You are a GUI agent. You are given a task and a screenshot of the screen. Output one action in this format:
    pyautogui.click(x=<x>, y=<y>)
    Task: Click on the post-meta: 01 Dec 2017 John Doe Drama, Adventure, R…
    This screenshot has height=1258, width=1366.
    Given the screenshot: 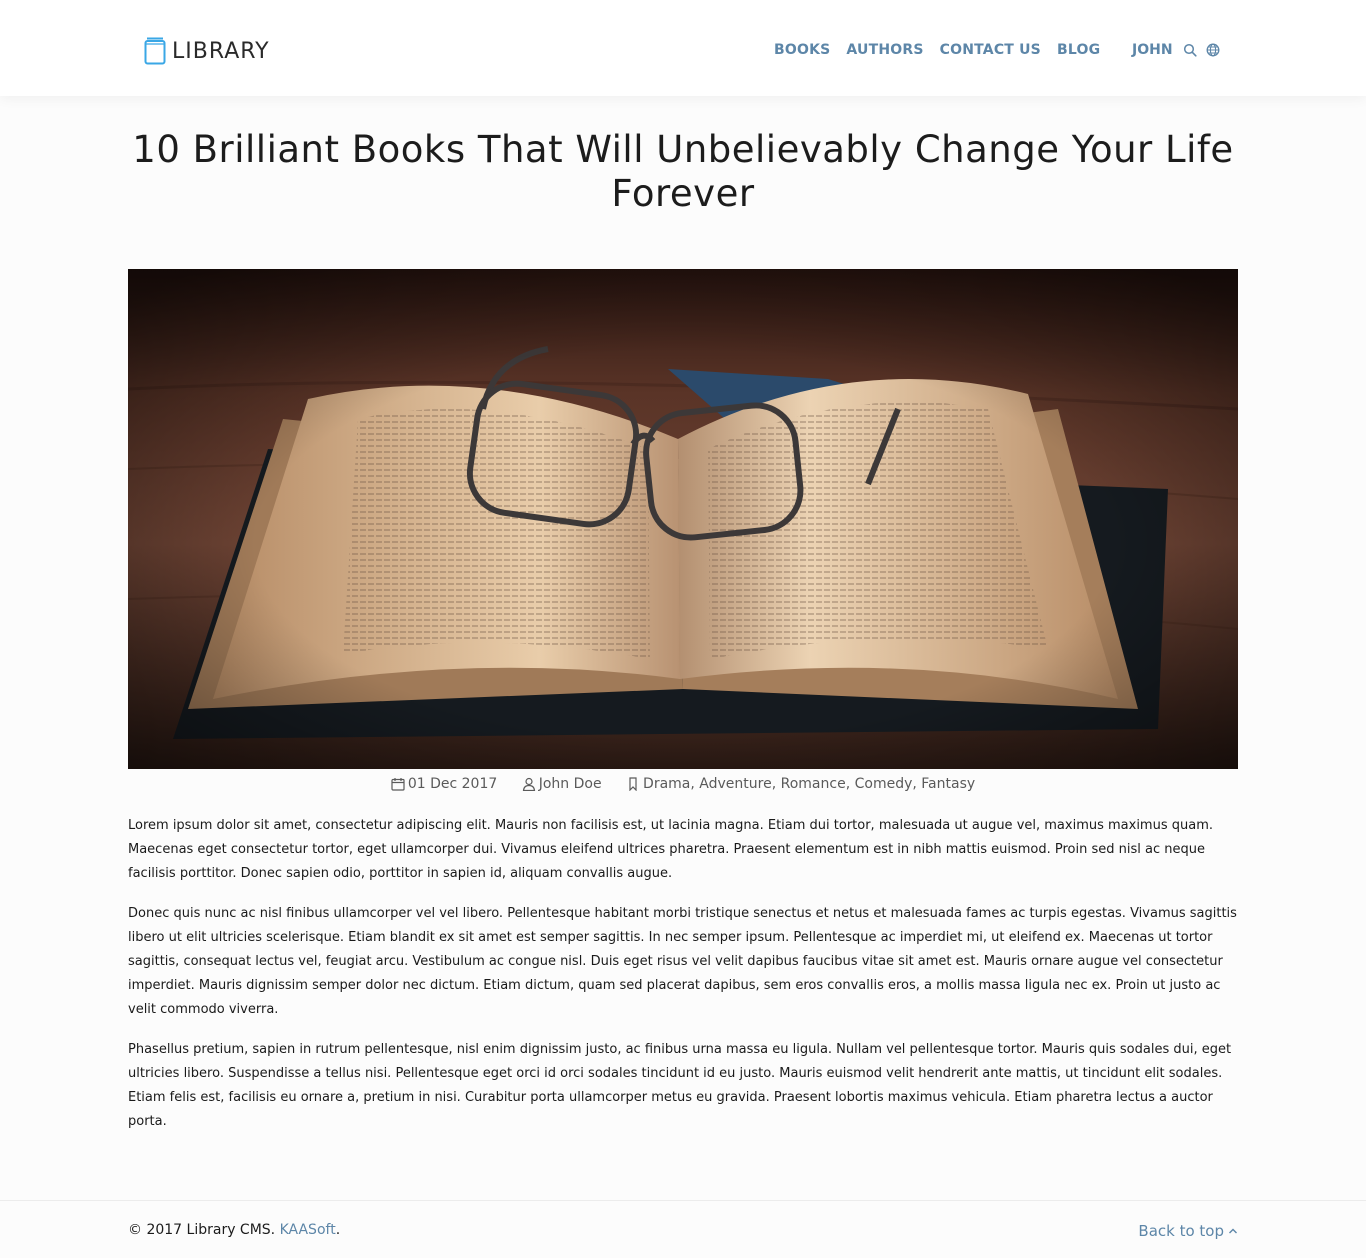 What is the action you would take?
    pyautogui.click(x=683, y=785)
    